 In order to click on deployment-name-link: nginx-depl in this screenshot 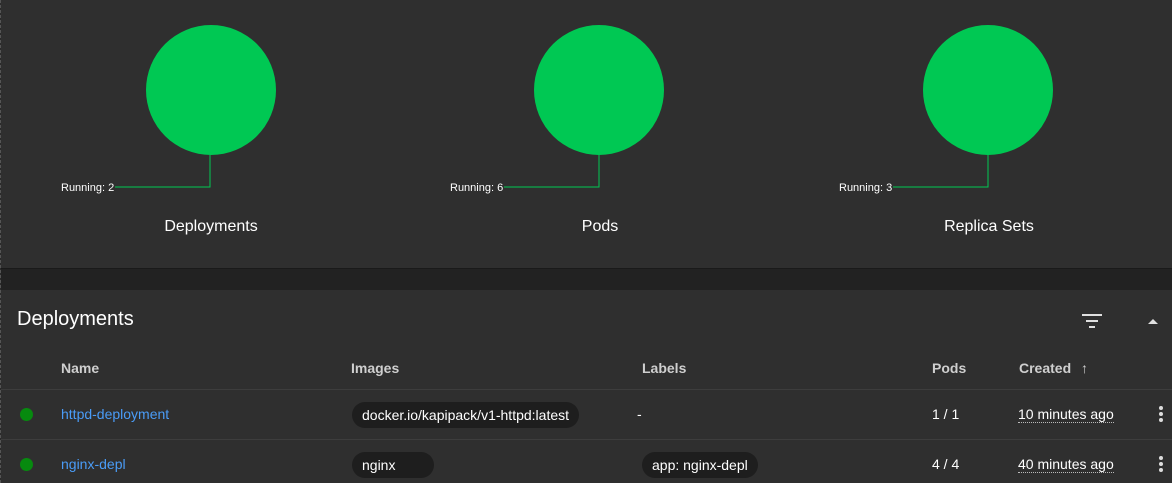, I will do `click(93, 464)`.